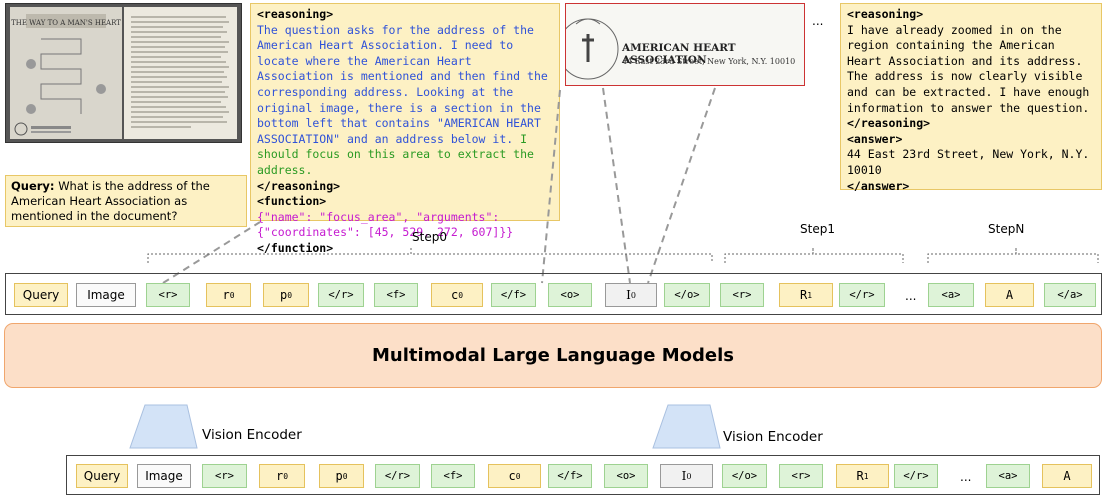 Image resolution: width=1105 pixels, height=499 pixels. I want to click on top-sequence-token: </a>, so click(1070, 295).